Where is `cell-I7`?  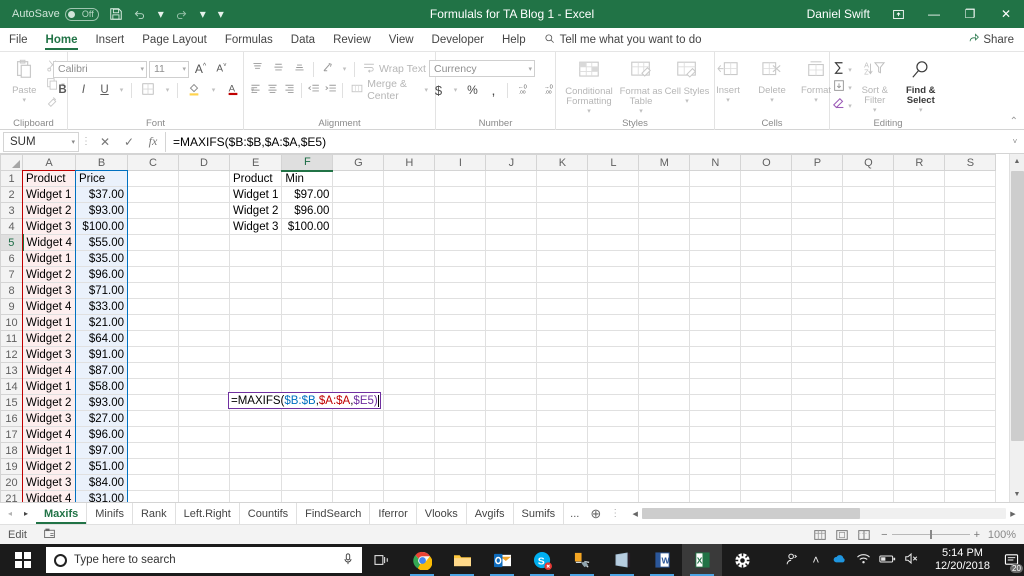 cell-I7 is located at coordinates (460, 274).